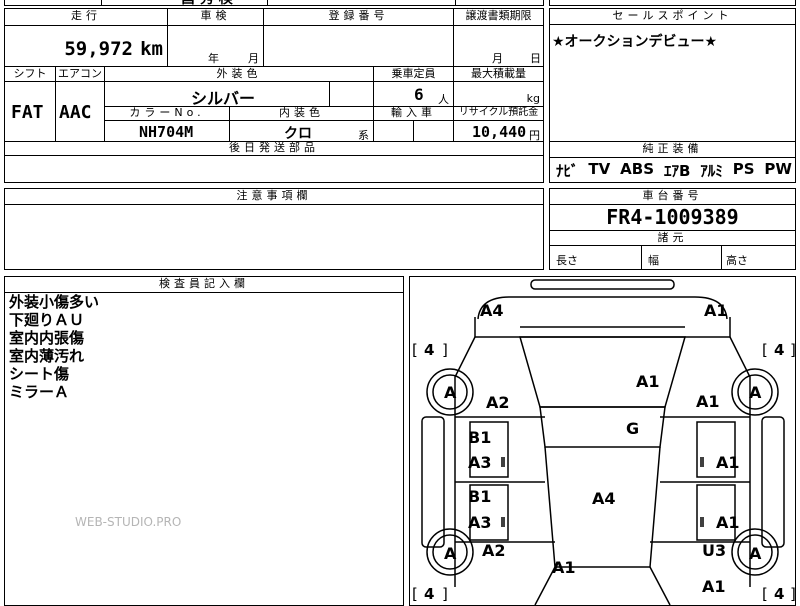 The height and width of the screenshot is (606, 800). I want to click on equipment-item-airbag: ｴｱB, so click(677, 171).